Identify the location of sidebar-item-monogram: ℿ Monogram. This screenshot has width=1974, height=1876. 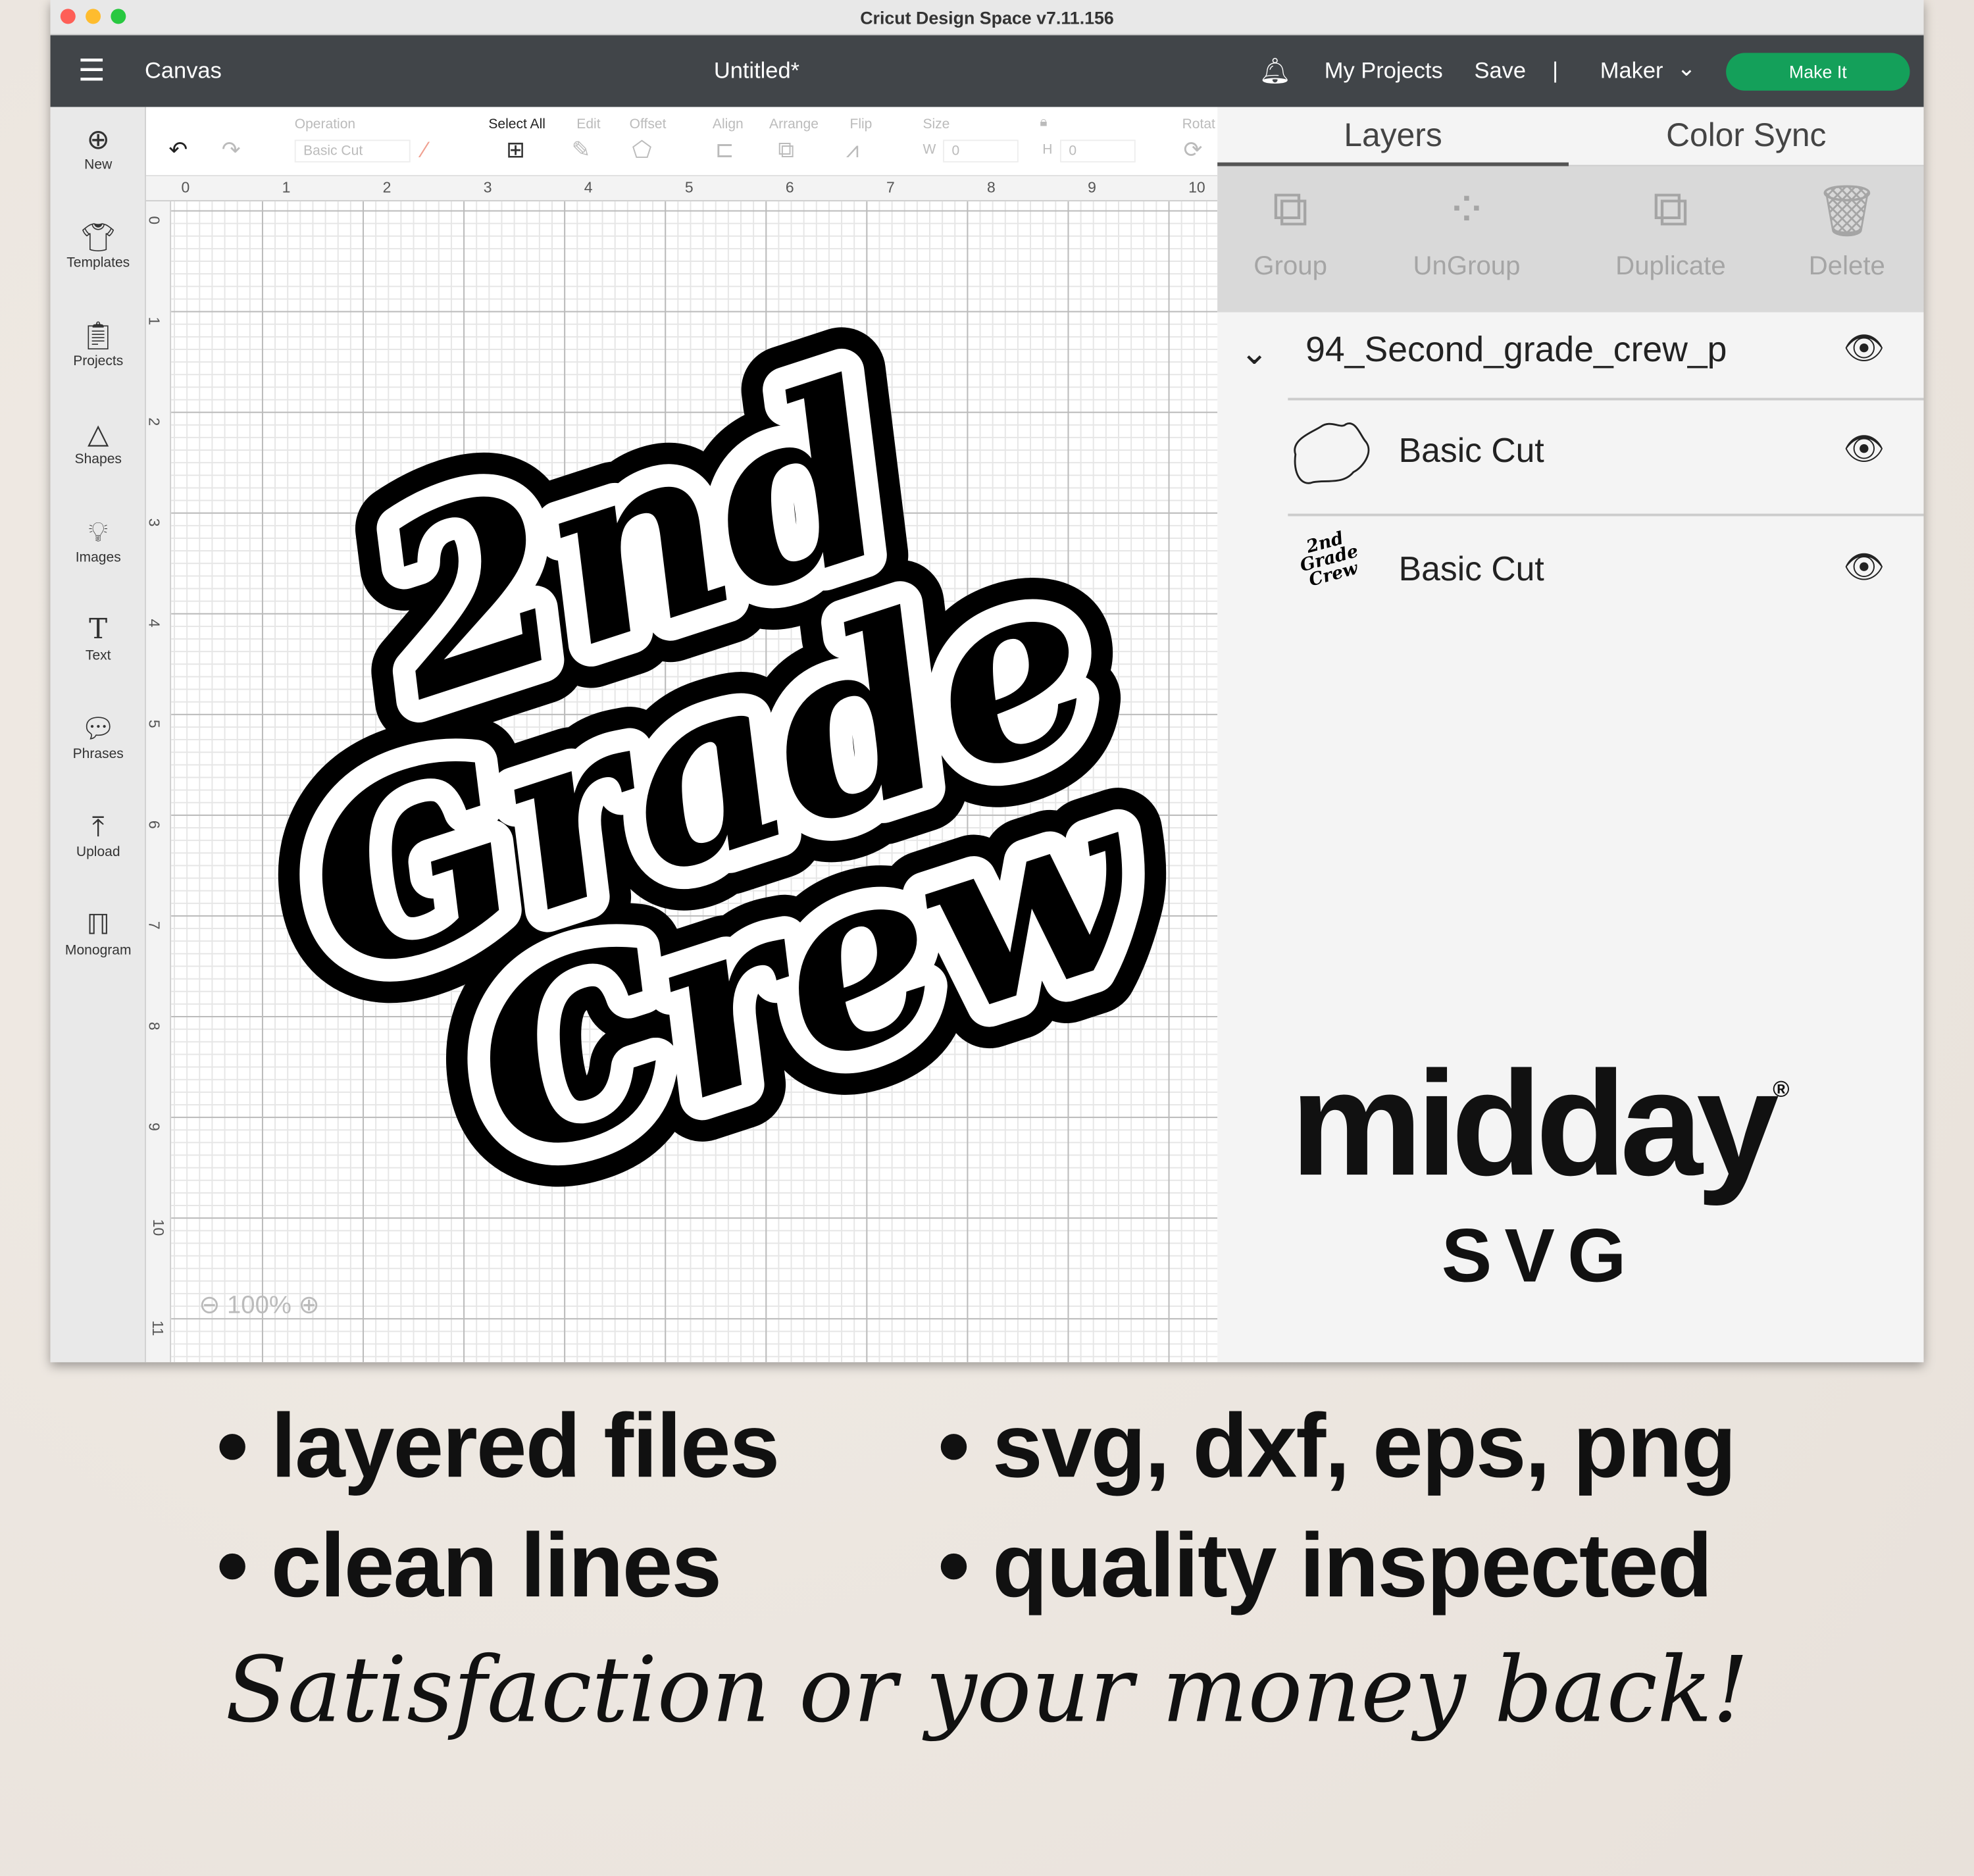
(99, 933).